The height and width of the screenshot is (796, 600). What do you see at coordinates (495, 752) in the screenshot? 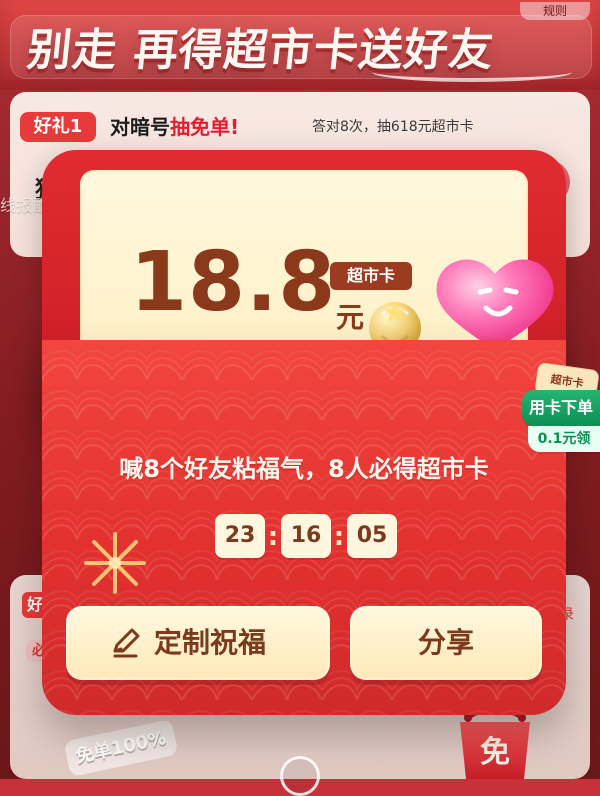
I see `svg-text: 免` at bounding box center [495, 752].